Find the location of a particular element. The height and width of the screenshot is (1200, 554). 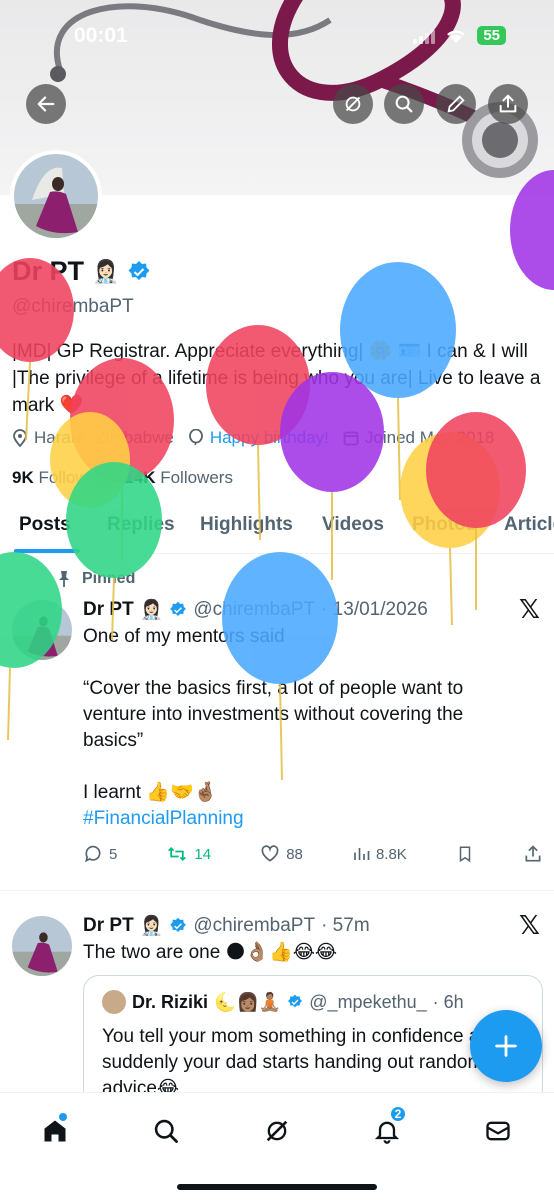

views-icon is located at coordinates (362, 854).